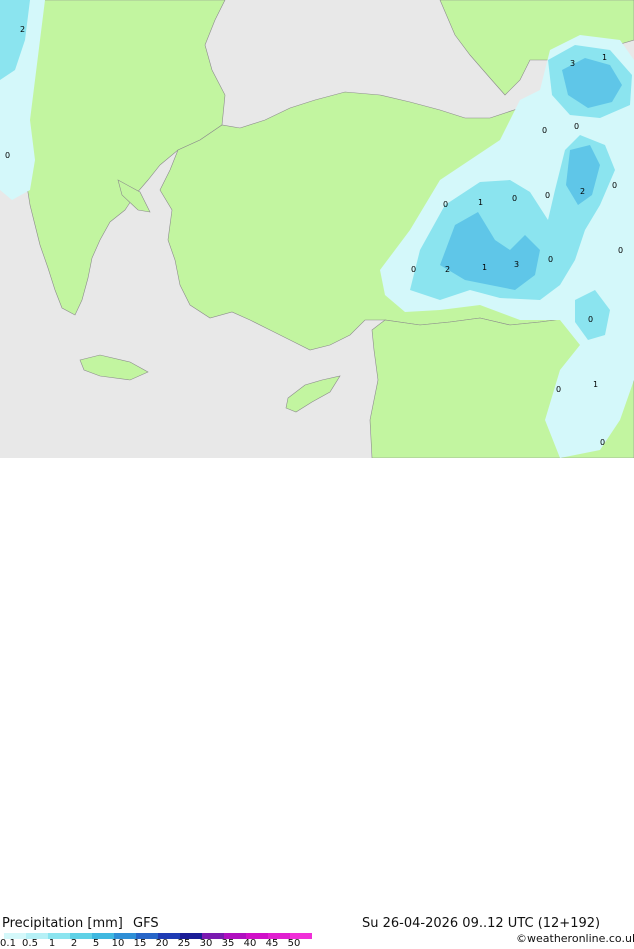  I want to click on scale-tick-label: 20, so click(162, 943).